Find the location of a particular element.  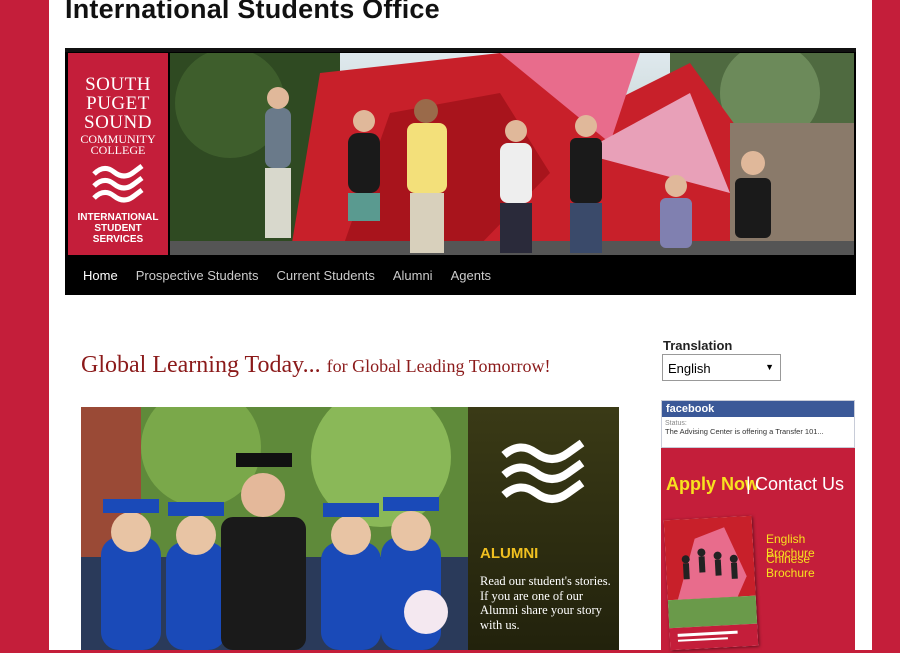

translation-label: Translation is located at coordinates (698, 345).